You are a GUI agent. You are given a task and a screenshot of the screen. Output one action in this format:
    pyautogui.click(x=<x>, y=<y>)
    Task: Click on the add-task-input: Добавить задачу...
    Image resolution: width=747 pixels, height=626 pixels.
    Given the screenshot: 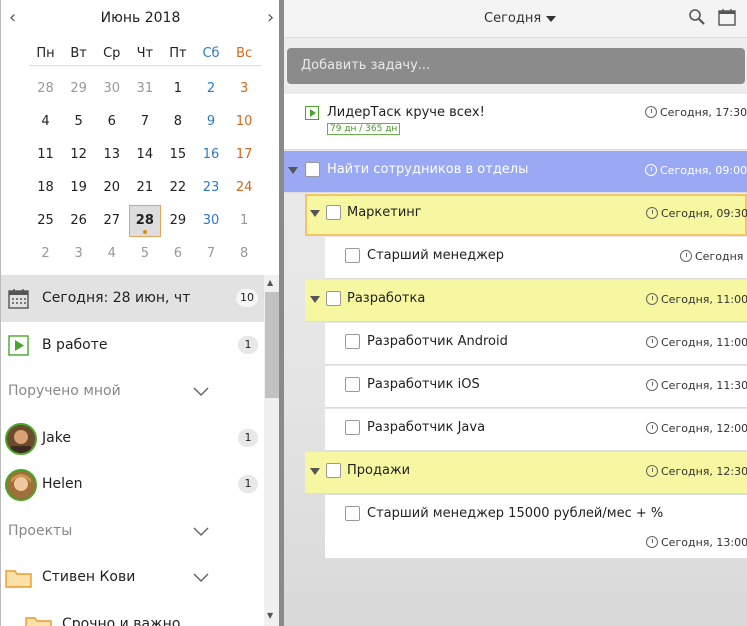 What is the action you would take?
    pyautogui.click(x=516, y=66)
    